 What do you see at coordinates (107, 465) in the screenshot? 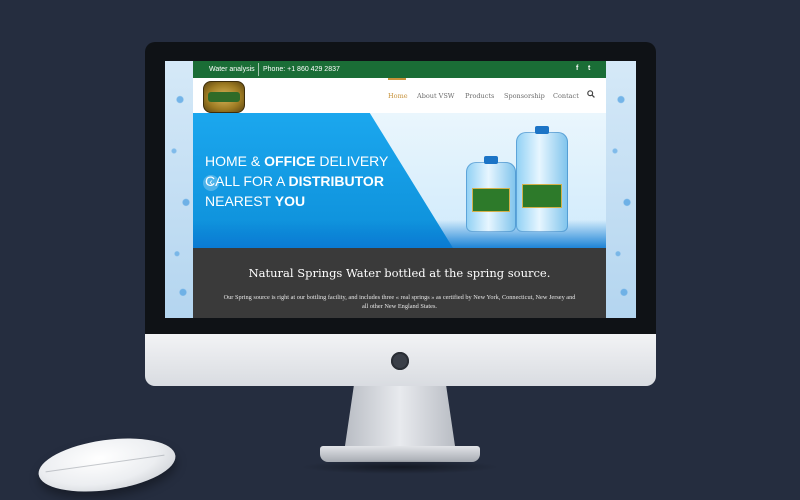
I see `mouse` at bounding box center [107, 465].